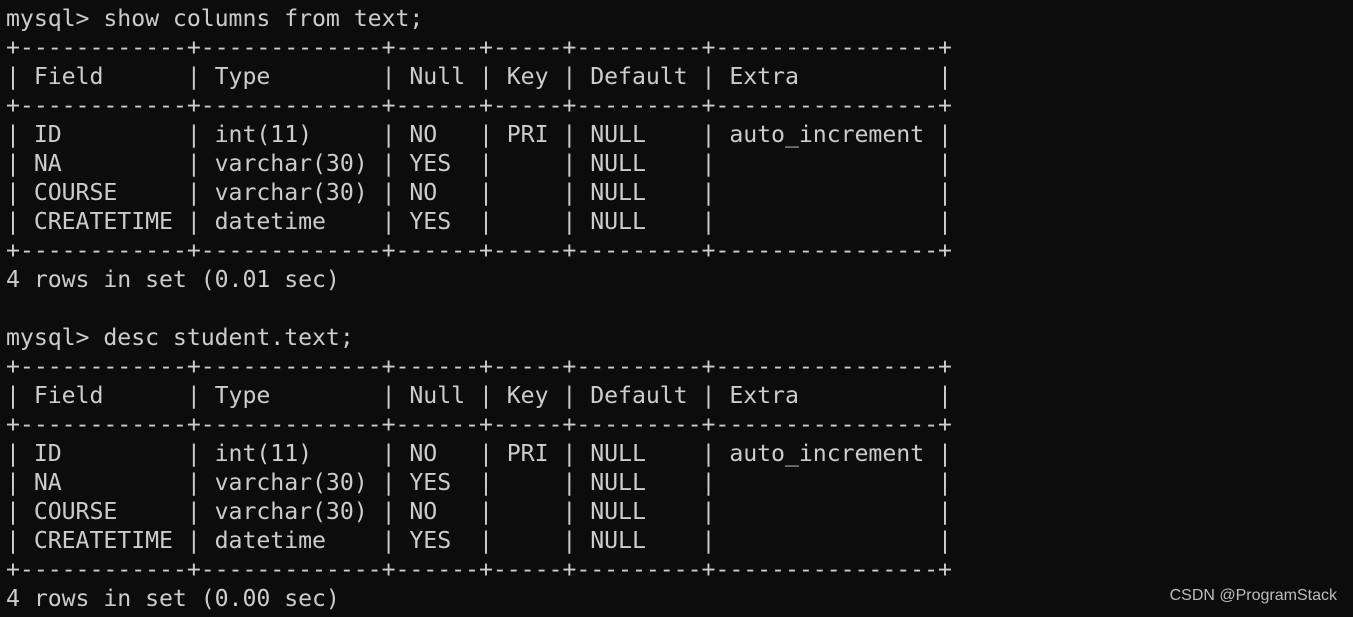  Describe the element at coordinates (180, 337) in the screenshot. I see `command-line: mysql> desc student.text;` at that location.